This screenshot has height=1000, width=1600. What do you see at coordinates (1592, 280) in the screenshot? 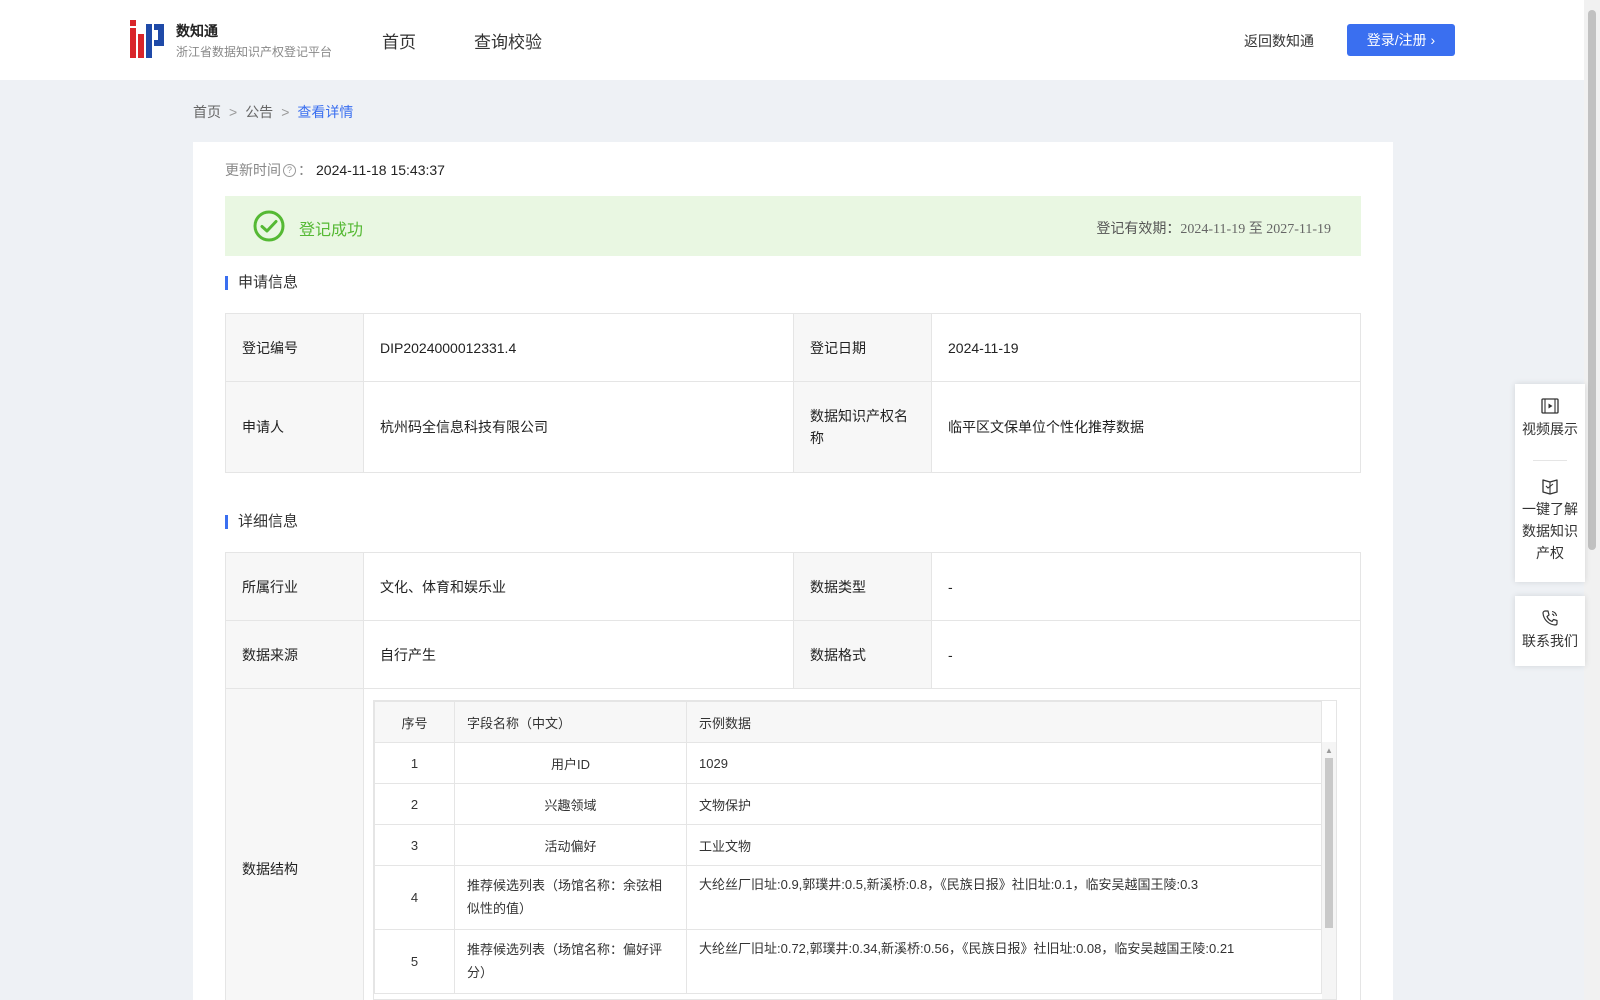
I see `page-scrollbar-thumb` at bounding box center [1592, 280].